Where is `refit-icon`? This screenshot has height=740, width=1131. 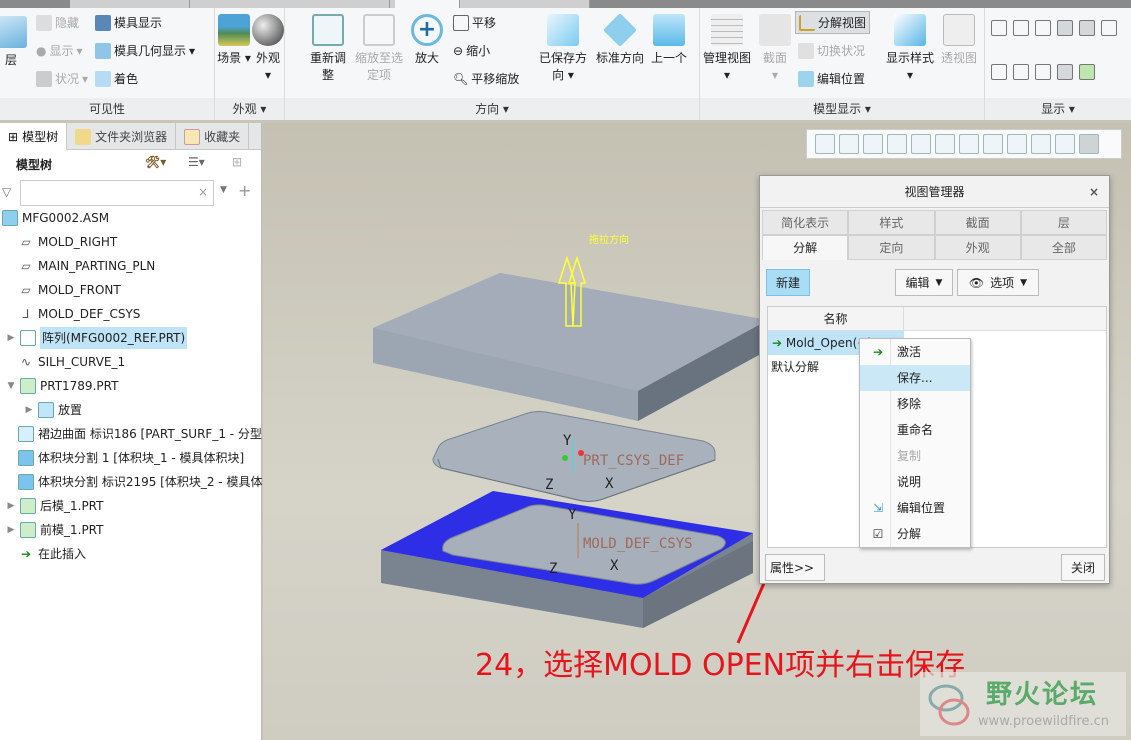 refit-icon is located at coordinates (825, 144).